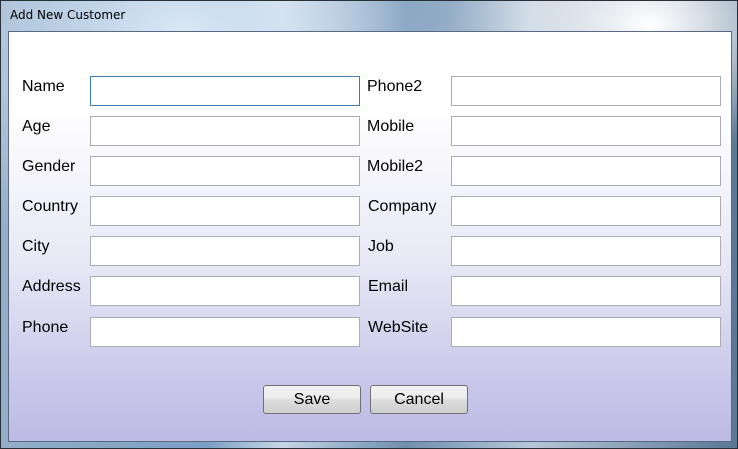 This screenshot has height=449, width=738. I want to click on mobile2-field, so click(586, 171).